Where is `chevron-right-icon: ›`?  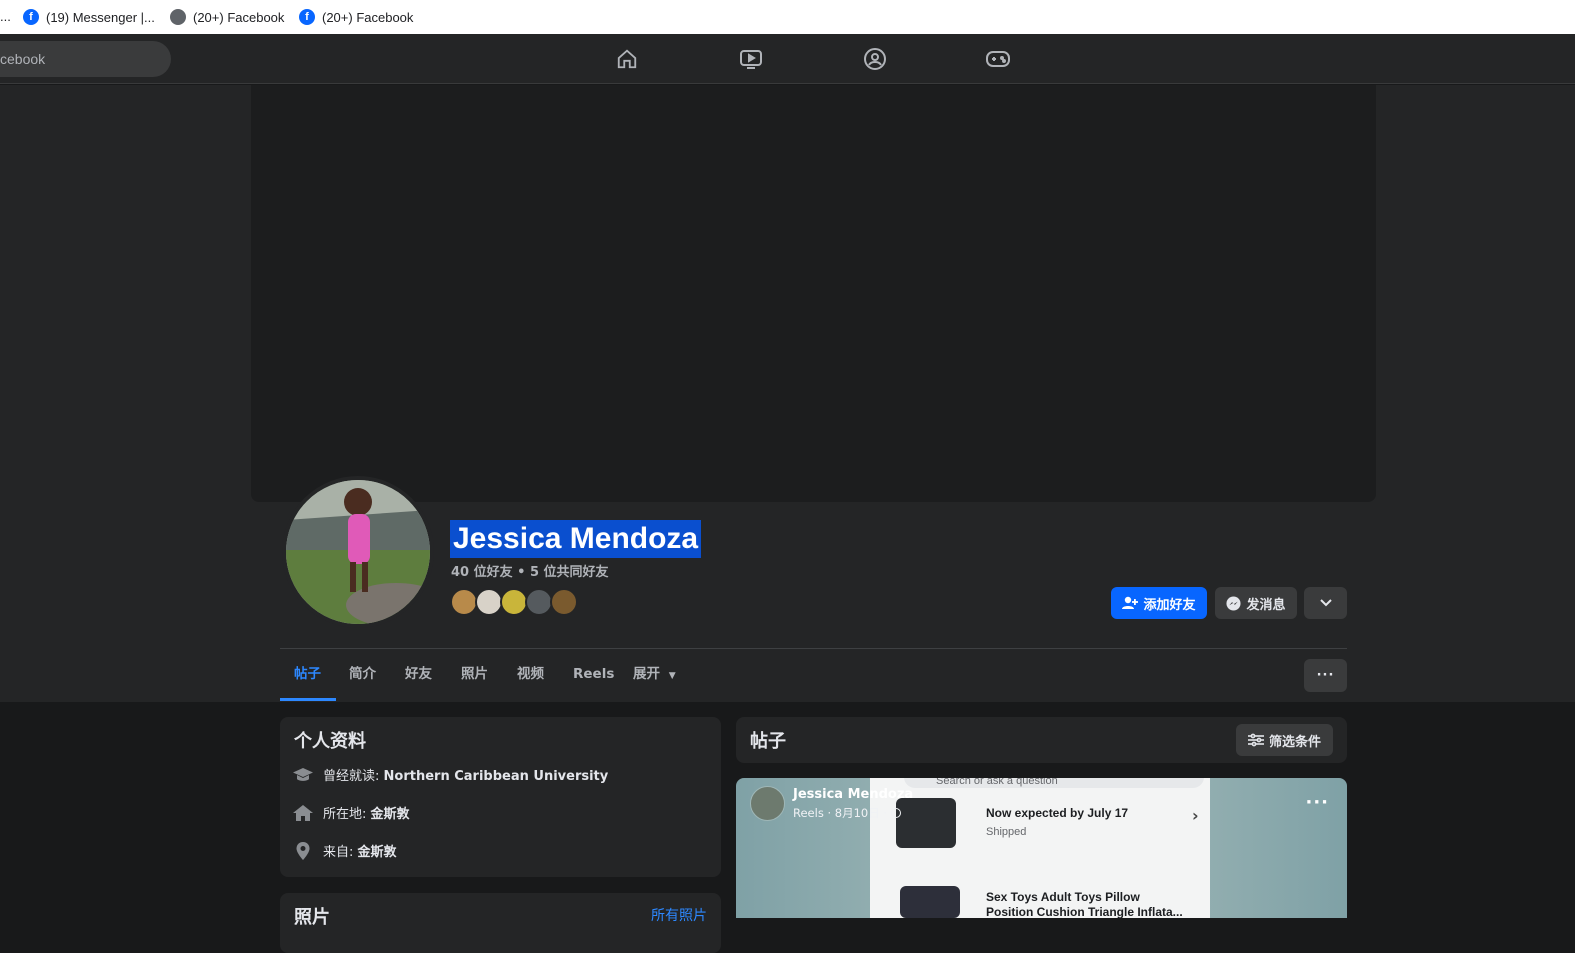
chevron-right-icon: › is located at coordinates (1195, 815).